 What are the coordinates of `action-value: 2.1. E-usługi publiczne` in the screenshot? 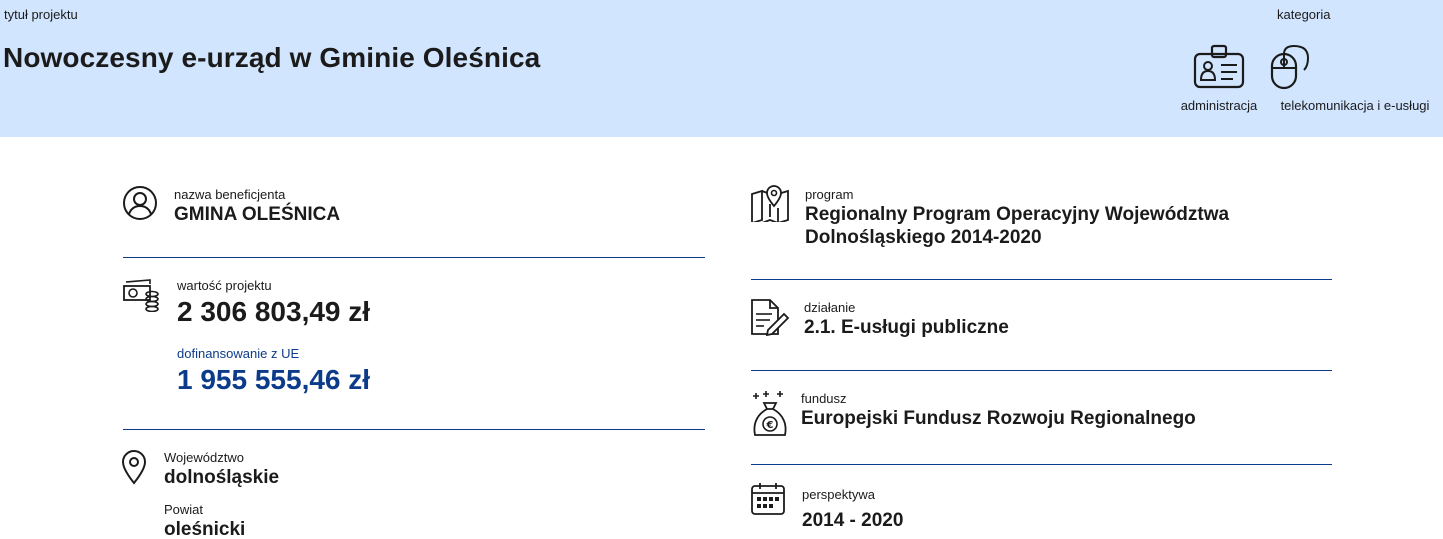 It's located at (906, 327).